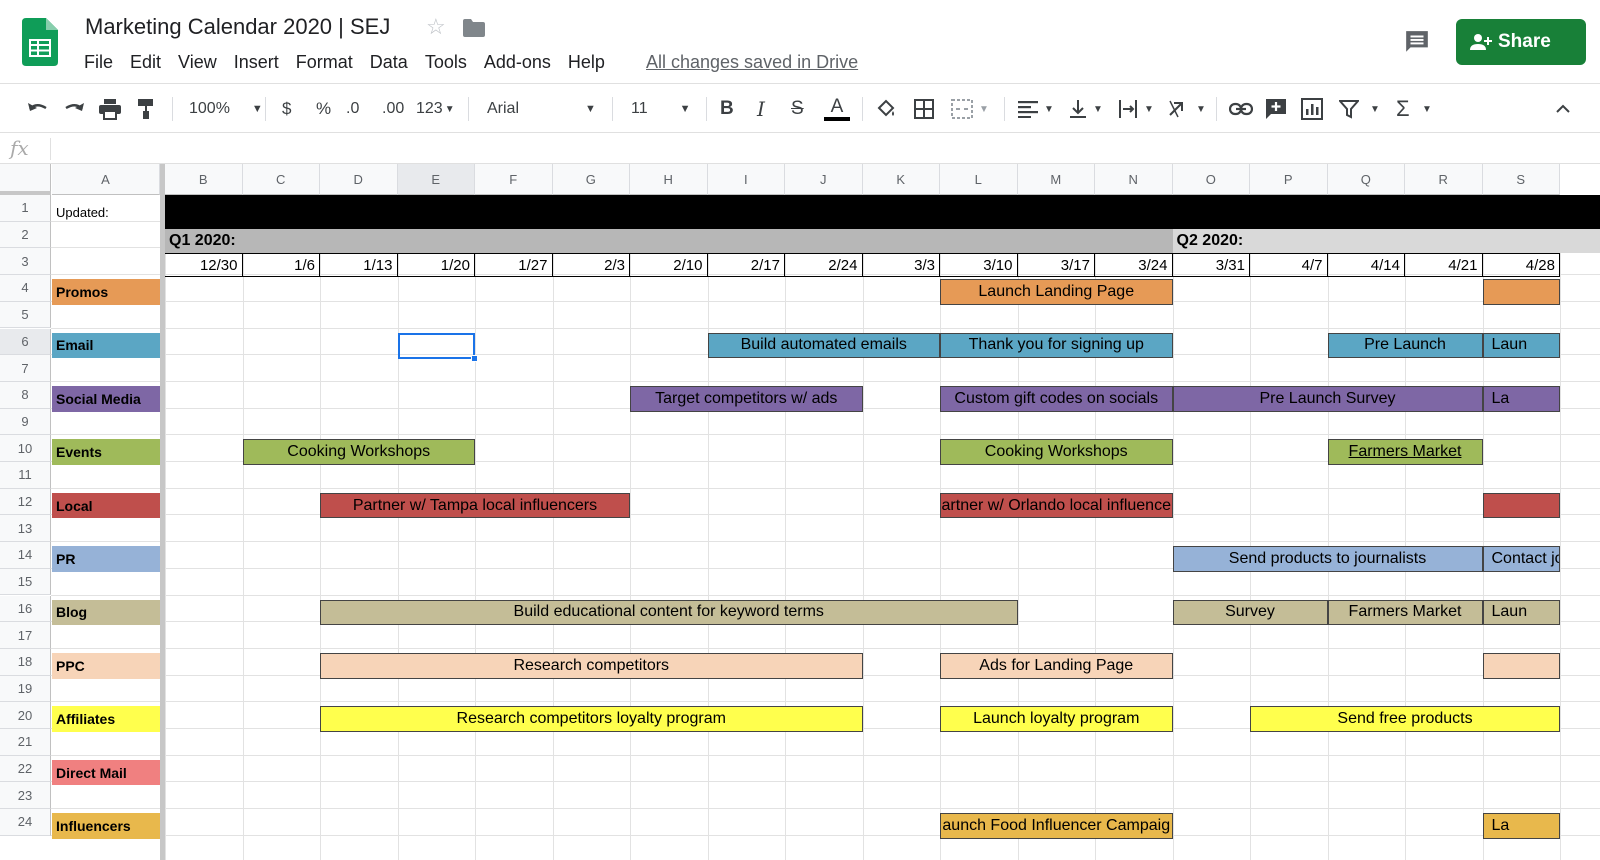 The image size is (1600, 860). I want to click on row-header-15: 15, so click(25, 582).